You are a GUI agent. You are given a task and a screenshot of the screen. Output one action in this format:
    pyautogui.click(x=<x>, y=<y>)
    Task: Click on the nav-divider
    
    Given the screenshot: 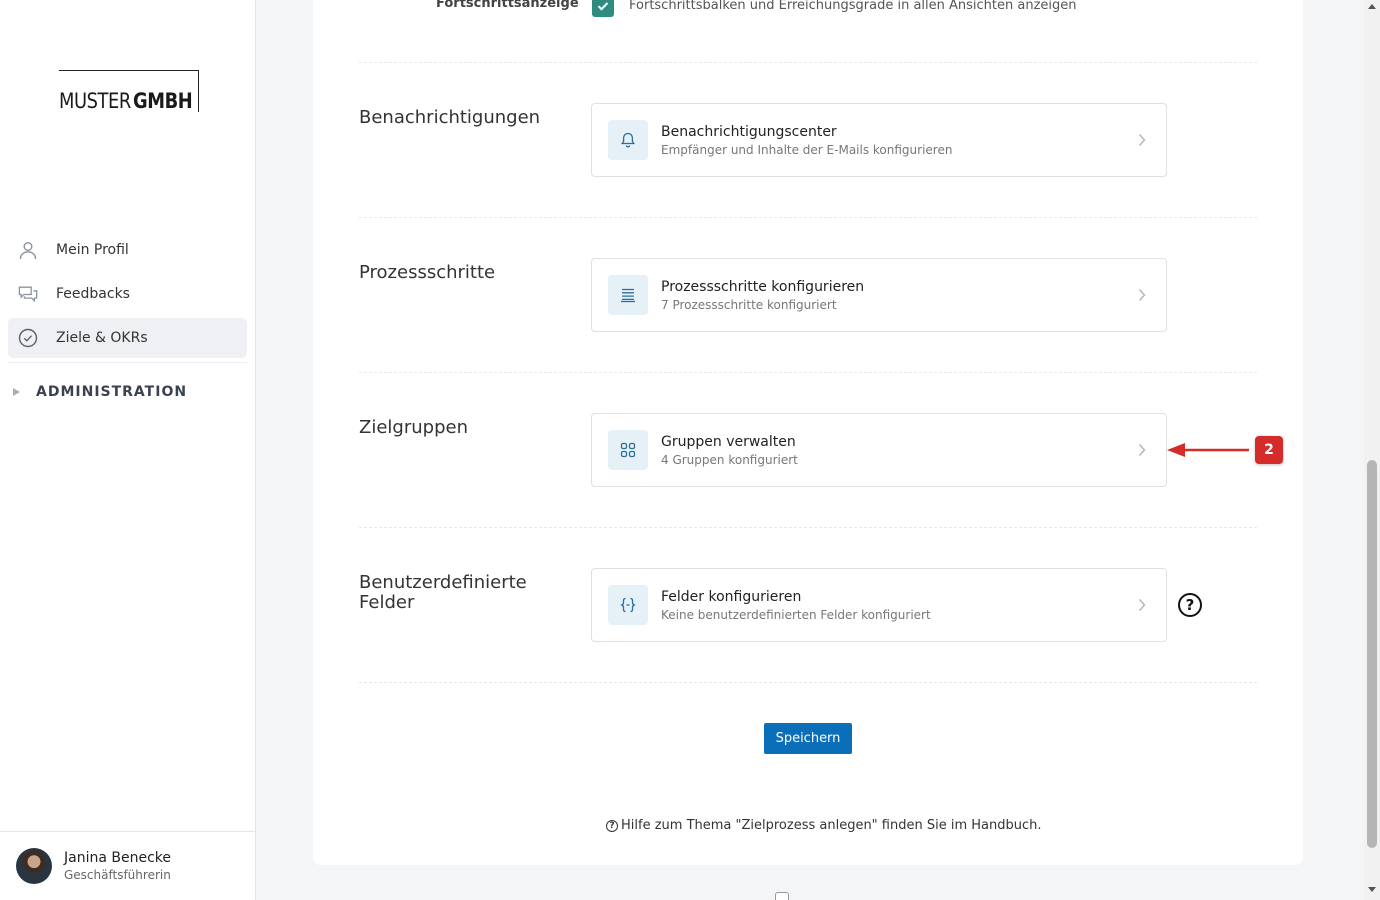 What is the action you would take?
    pyautogui.click(x=127, y=362)
    